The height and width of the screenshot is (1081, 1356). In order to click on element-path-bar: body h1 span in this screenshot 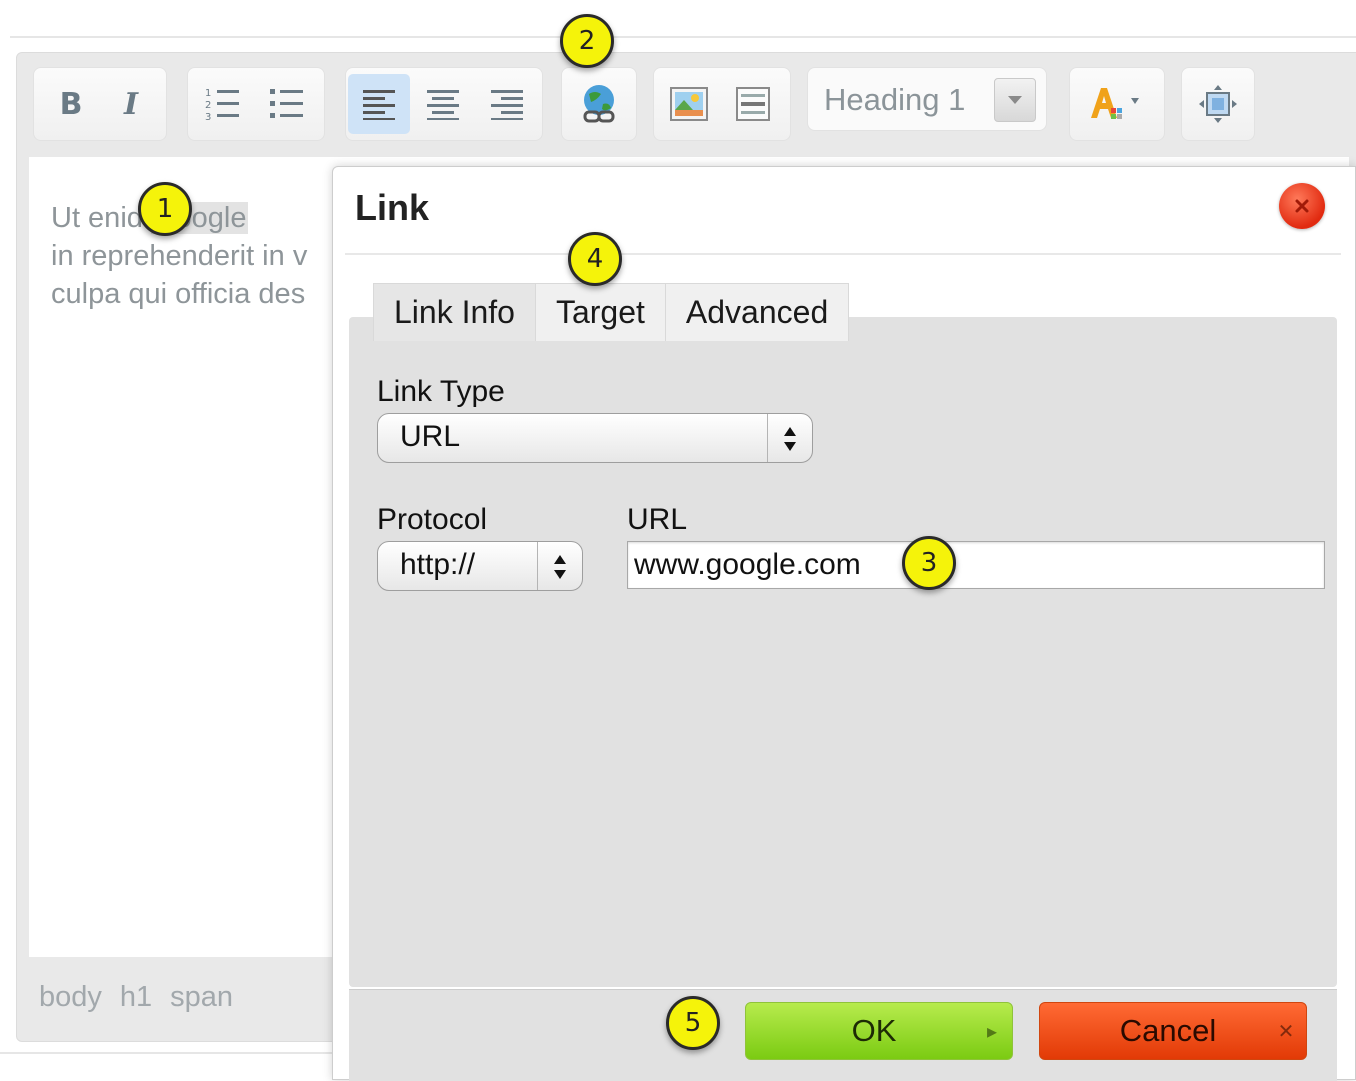, I will do `click(136, 997)`.